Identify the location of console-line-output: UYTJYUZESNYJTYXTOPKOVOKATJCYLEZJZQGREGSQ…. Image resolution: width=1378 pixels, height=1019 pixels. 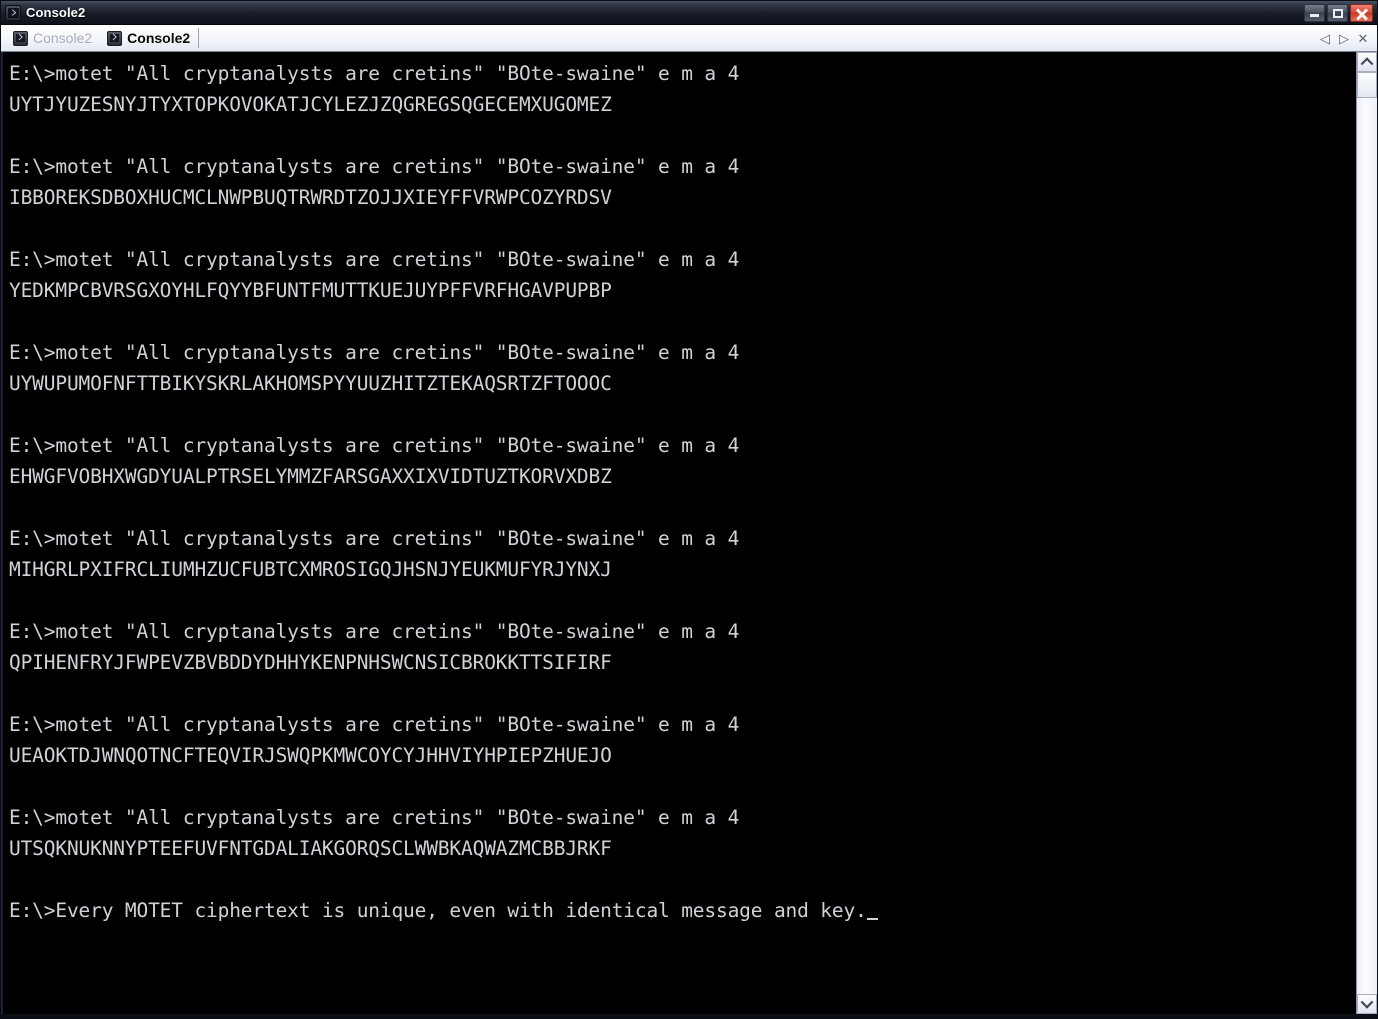
(310, 104).